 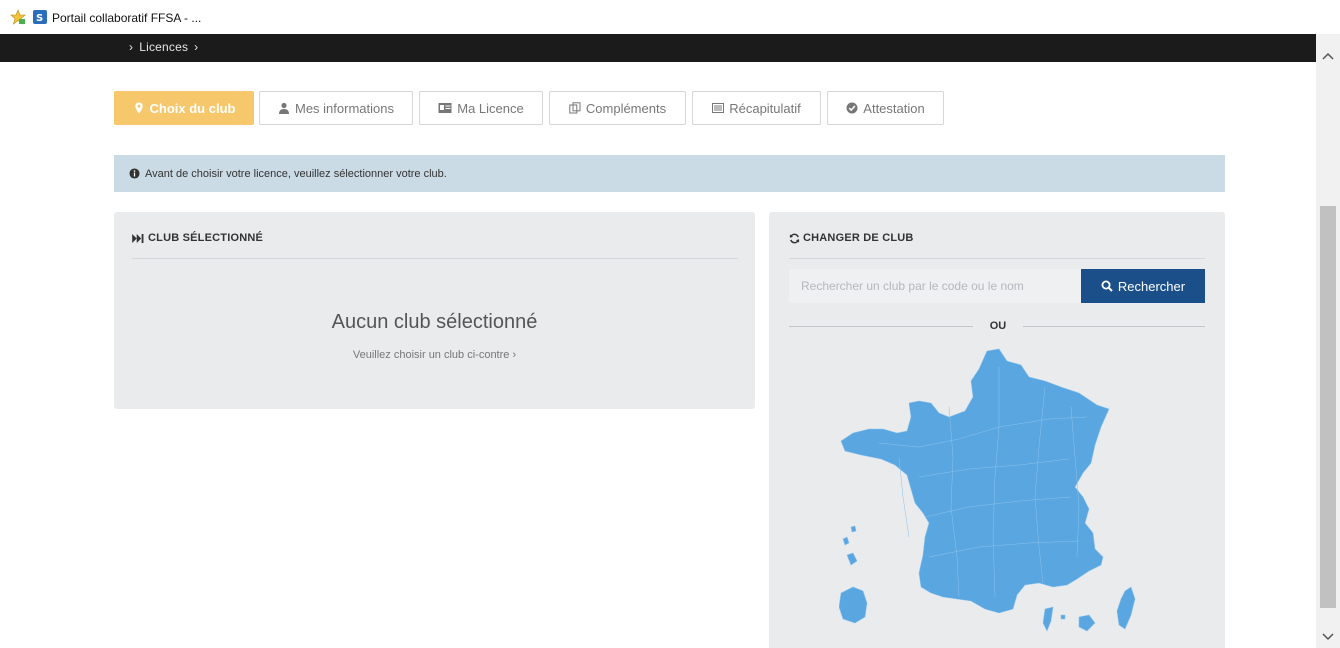 I want to click on search-button: Rechercher, so click(x=1143, y=286).